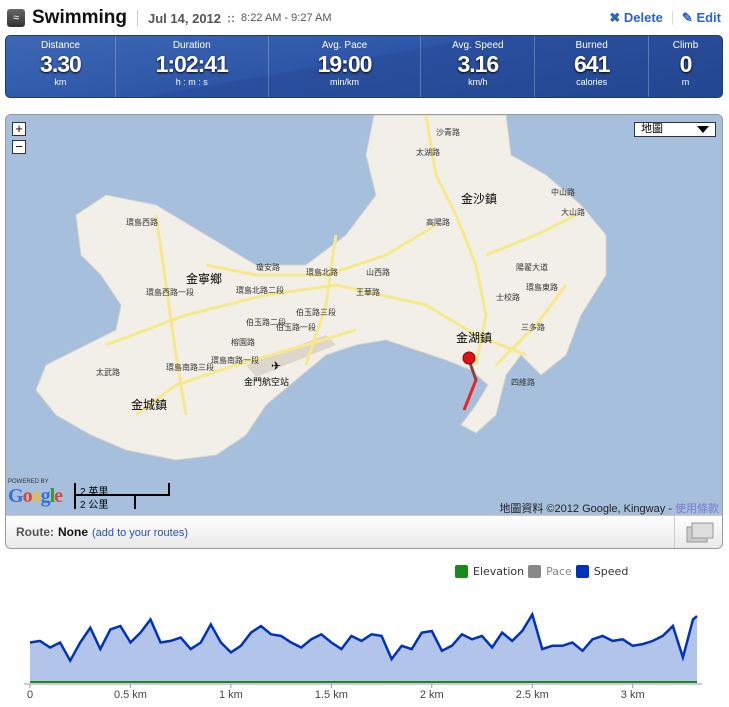  What do you see at coordinates (532, 267) in the screenshot?
I see `road-label: 陽翟大道` at bounding box center [532, 267].